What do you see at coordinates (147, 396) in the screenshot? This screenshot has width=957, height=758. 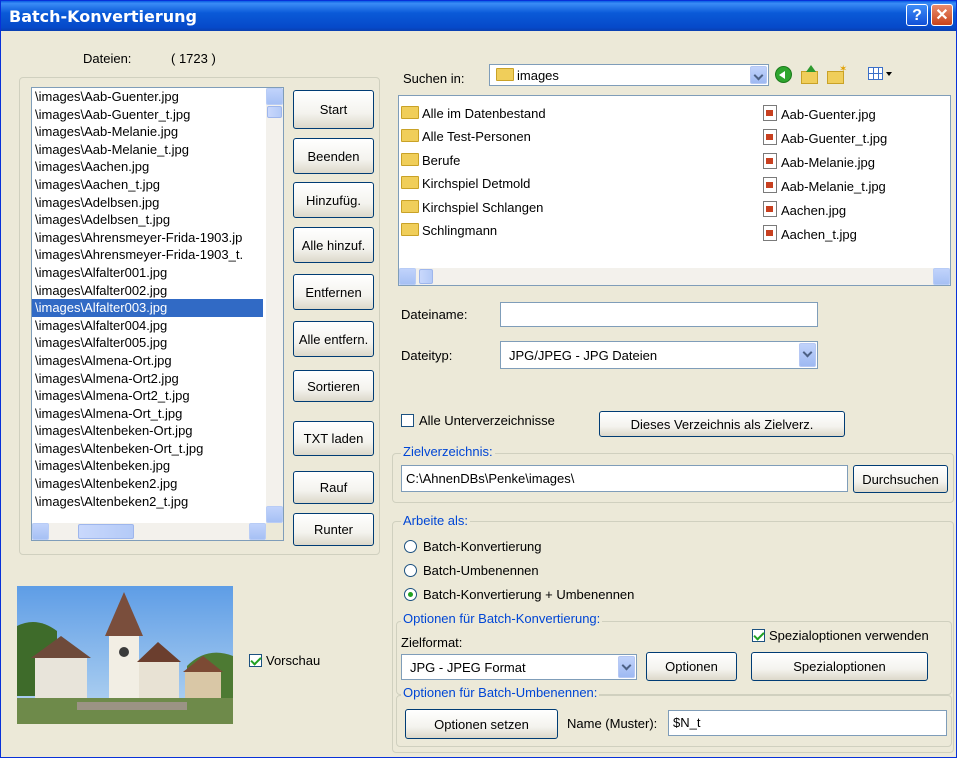 I see `file-list-item: \images\Almena-Ort2_t.jpg` at bounding box center [147, 396].